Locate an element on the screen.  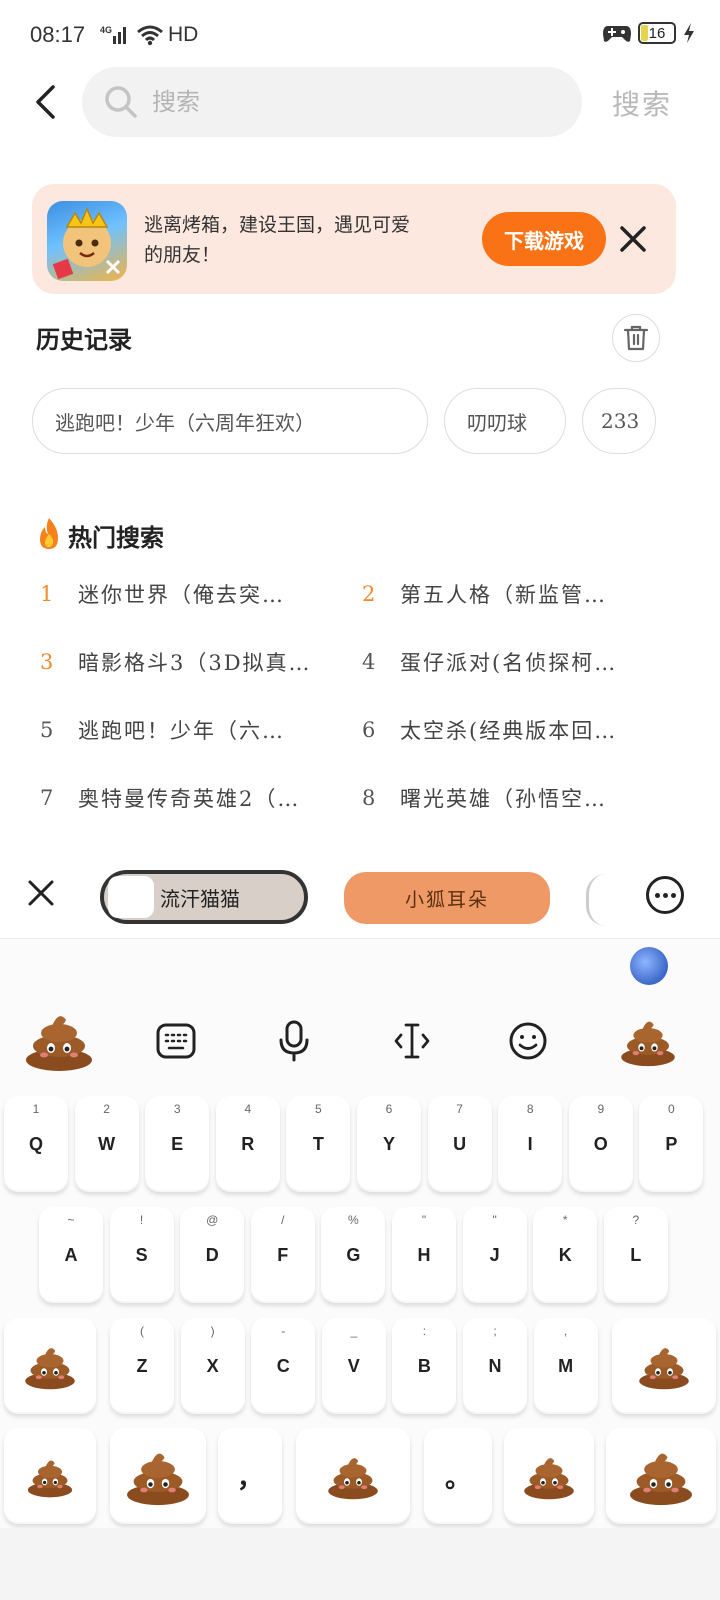
comma-key: ， is located at coordinates (250, 1476).